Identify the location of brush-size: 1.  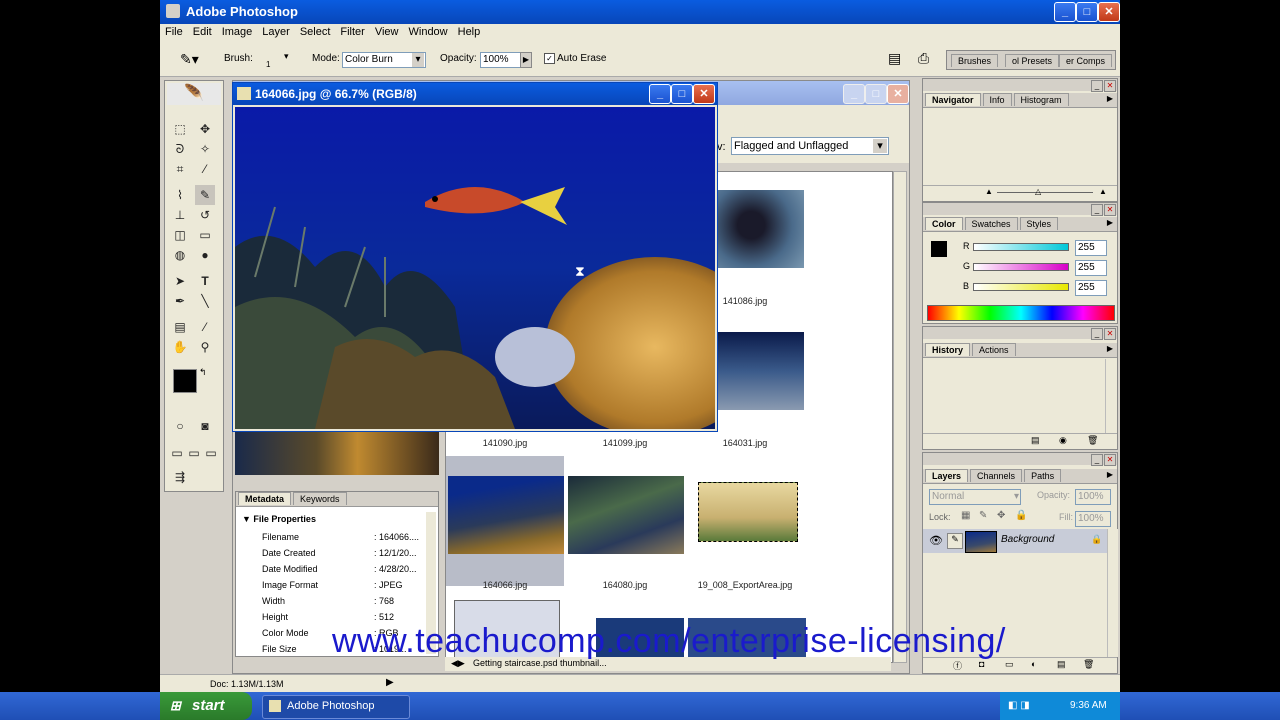
(268, 64).